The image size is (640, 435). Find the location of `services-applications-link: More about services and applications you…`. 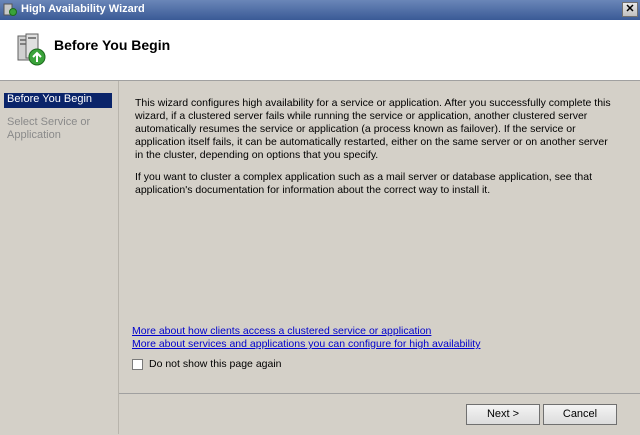

services-applications-link: More about services and applications you… is located at coordinates (306, 344).